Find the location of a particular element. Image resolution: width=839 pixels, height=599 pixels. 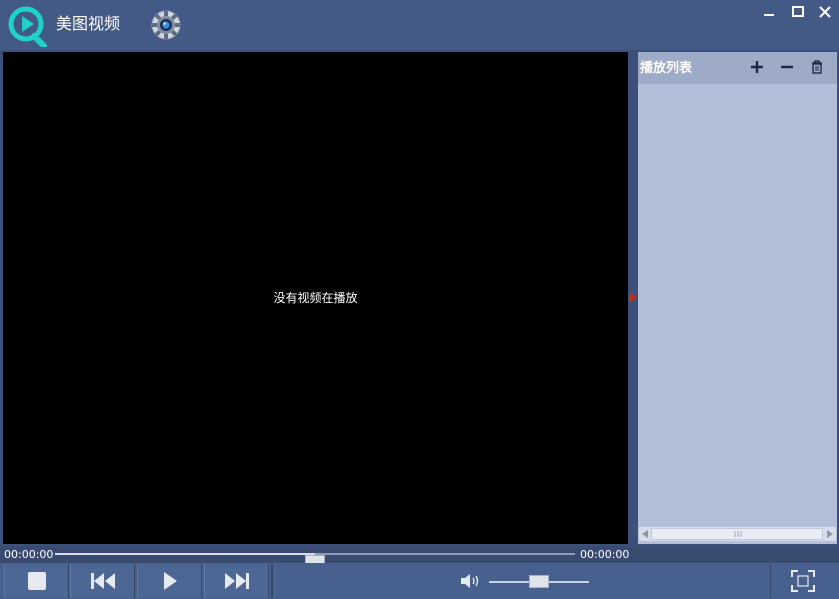

previous-button is located at coordinates (102, 581).